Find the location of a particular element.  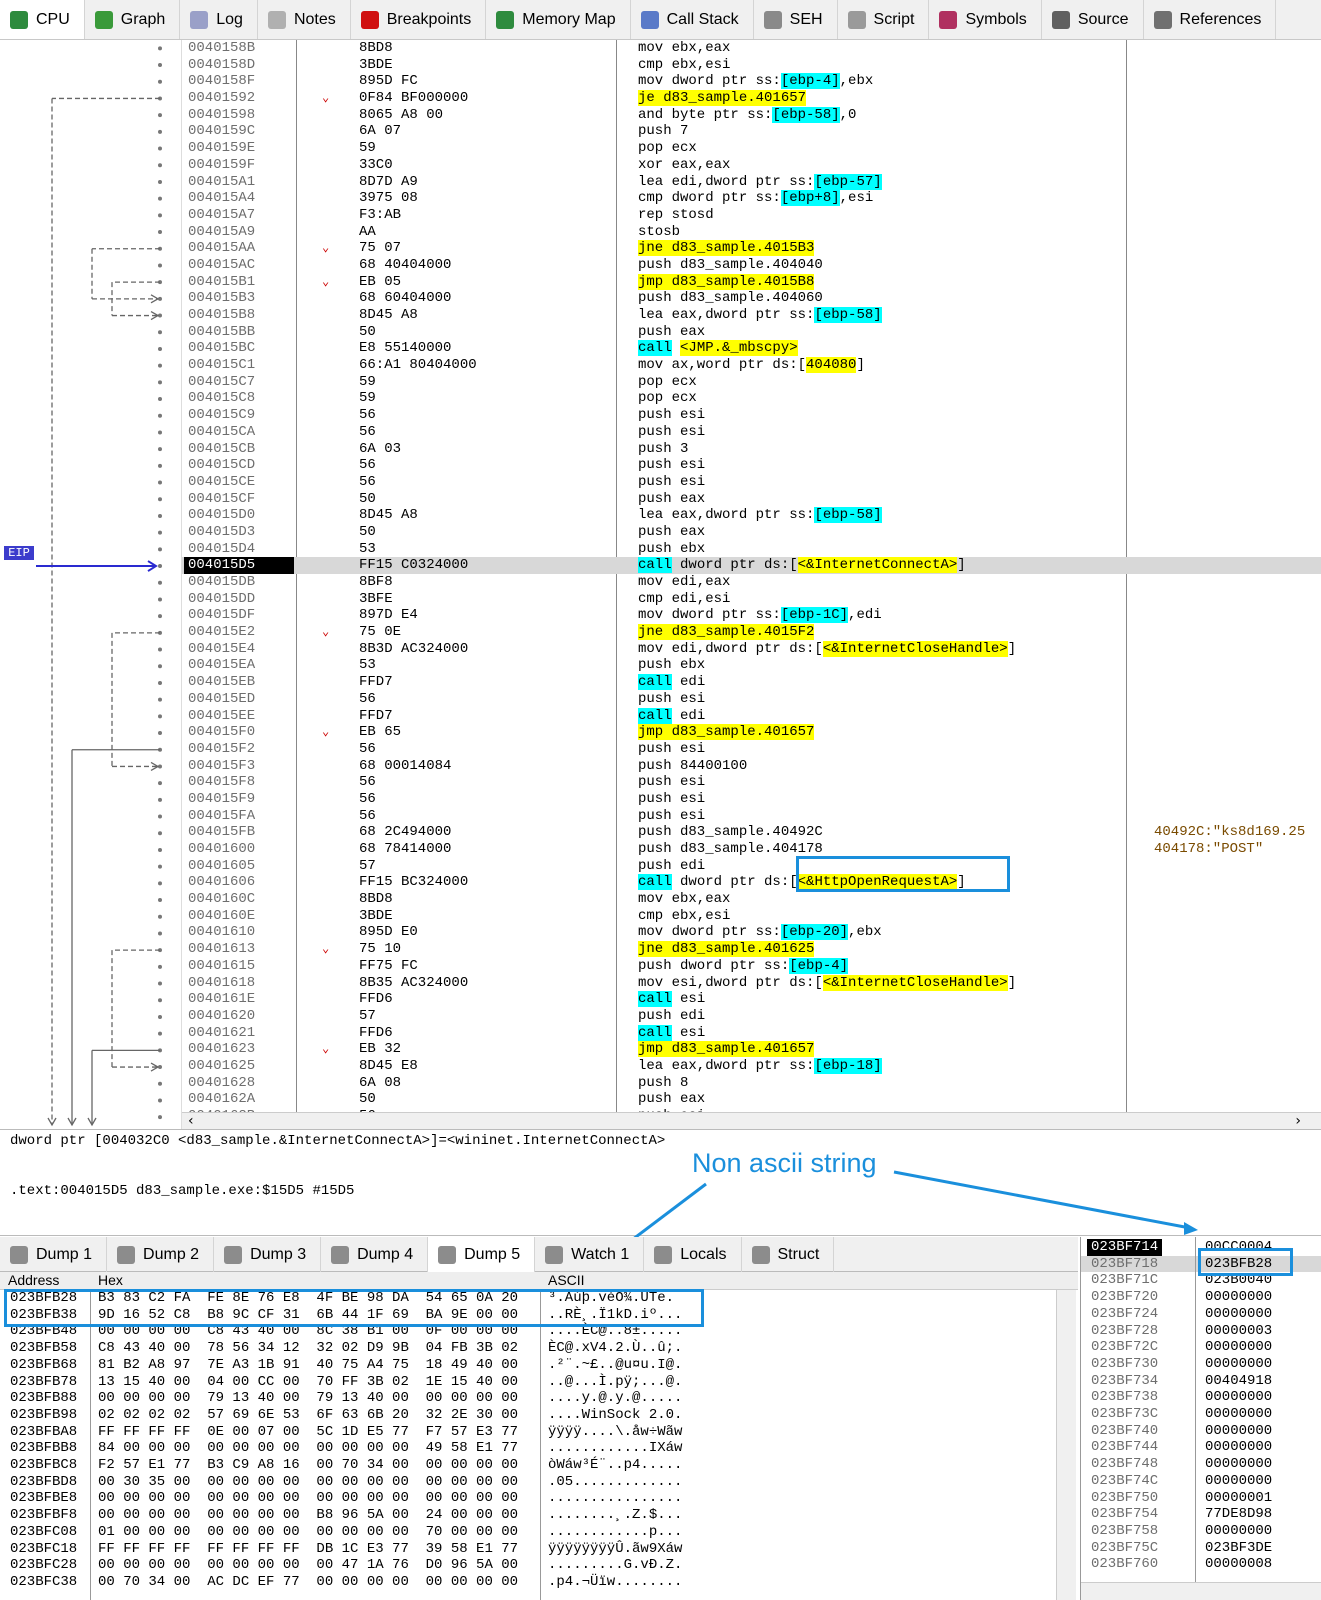

stack-row: 023BF728 00000003 is located at coordinates (1201, 1331).